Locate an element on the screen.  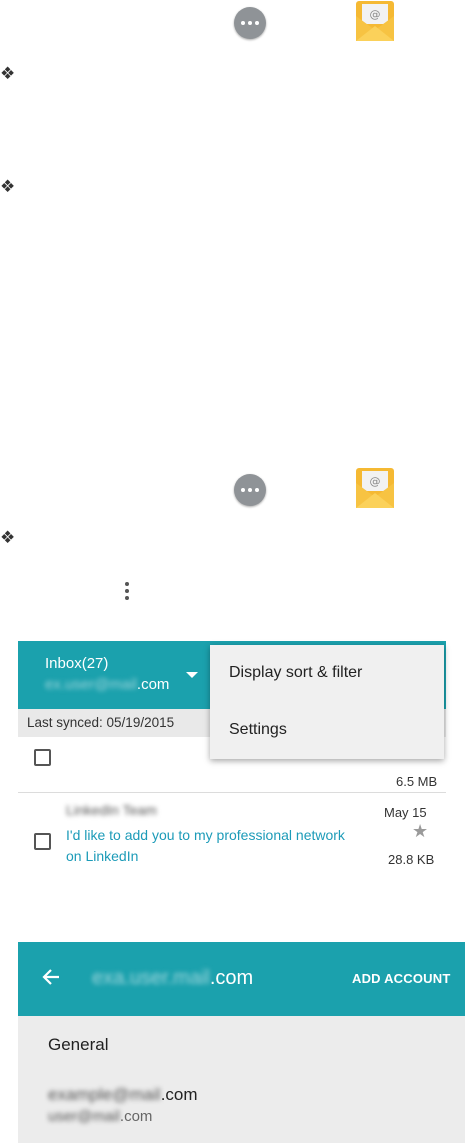
account-title-suffix: .com is located at coordinates (231, 978).